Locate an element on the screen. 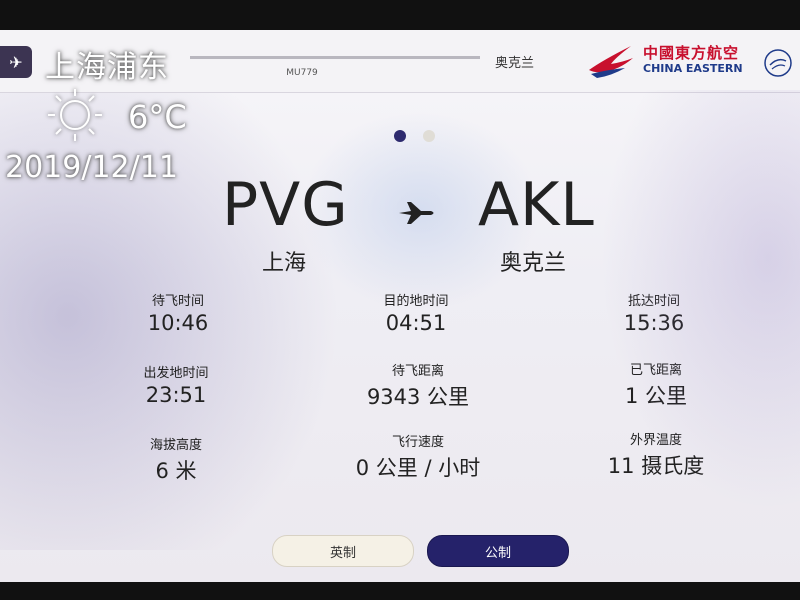  stat-outside-temperature: 外界温度 11 摄氏度 is located at coordinates (656, 454).